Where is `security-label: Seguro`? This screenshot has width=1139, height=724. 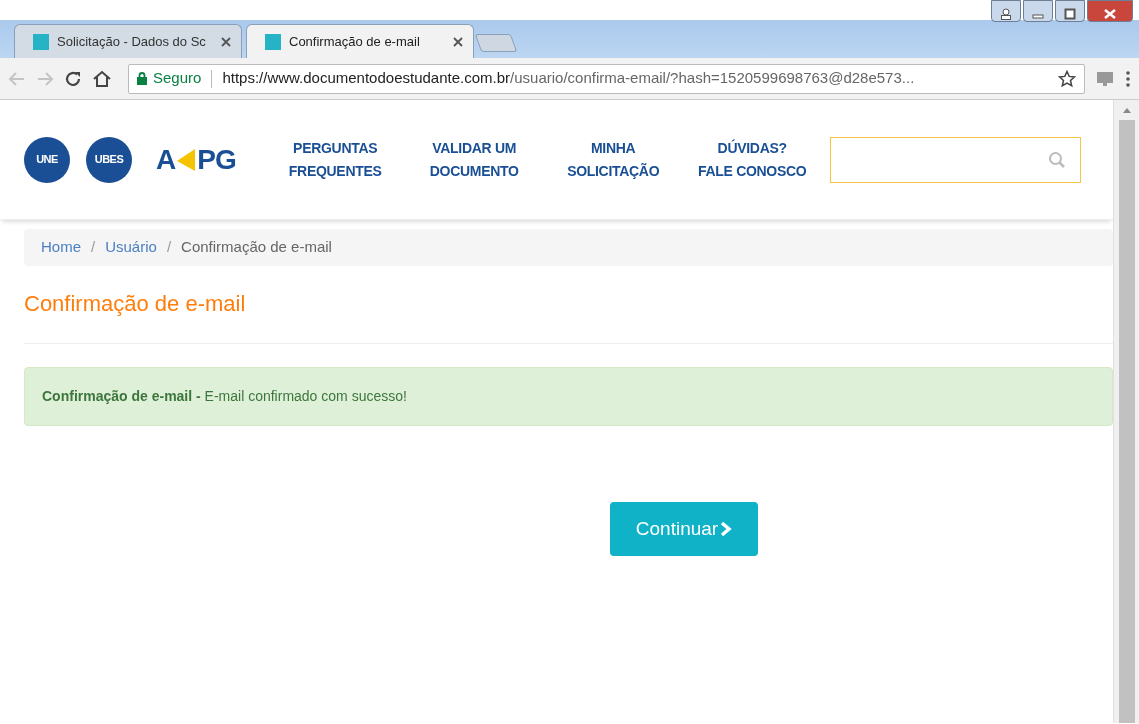 security-label: Seguro is located at coordinates (177, 78).